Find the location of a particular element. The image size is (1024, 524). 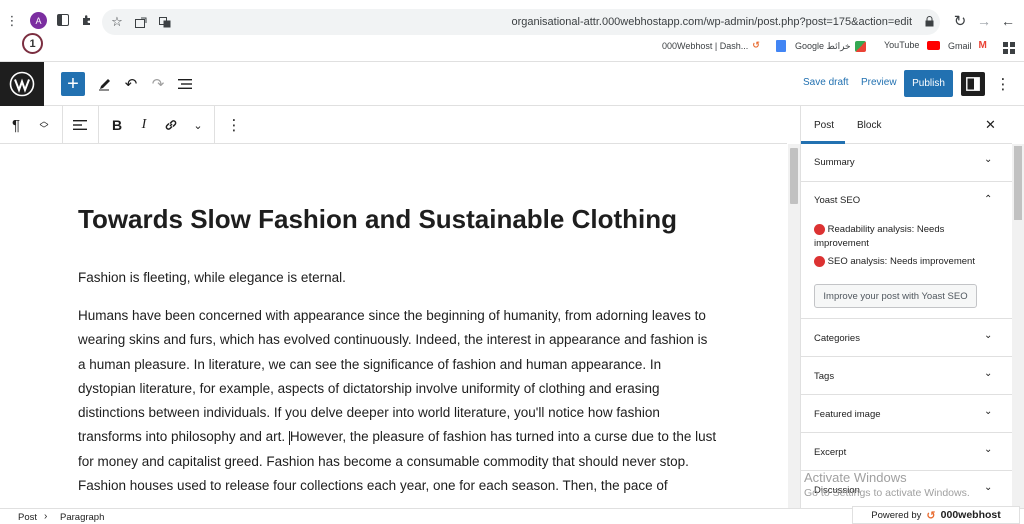

bookmark-gmail: Gmail M is located at coordinates (967, 45).